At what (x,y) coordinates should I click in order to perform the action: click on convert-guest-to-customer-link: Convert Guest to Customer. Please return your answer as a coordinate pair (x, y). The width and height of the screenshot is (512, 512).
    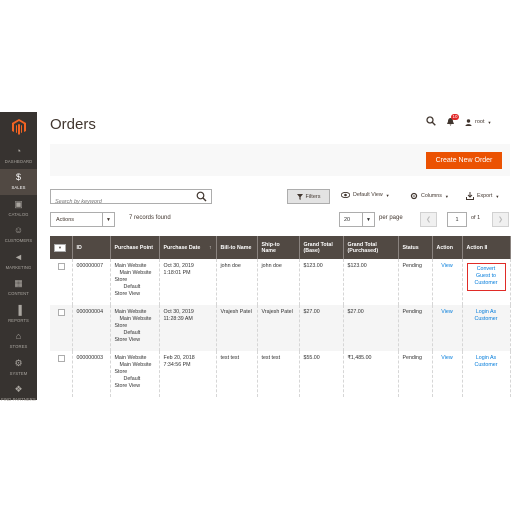
    Looking at the image, I should click on (486, 277).